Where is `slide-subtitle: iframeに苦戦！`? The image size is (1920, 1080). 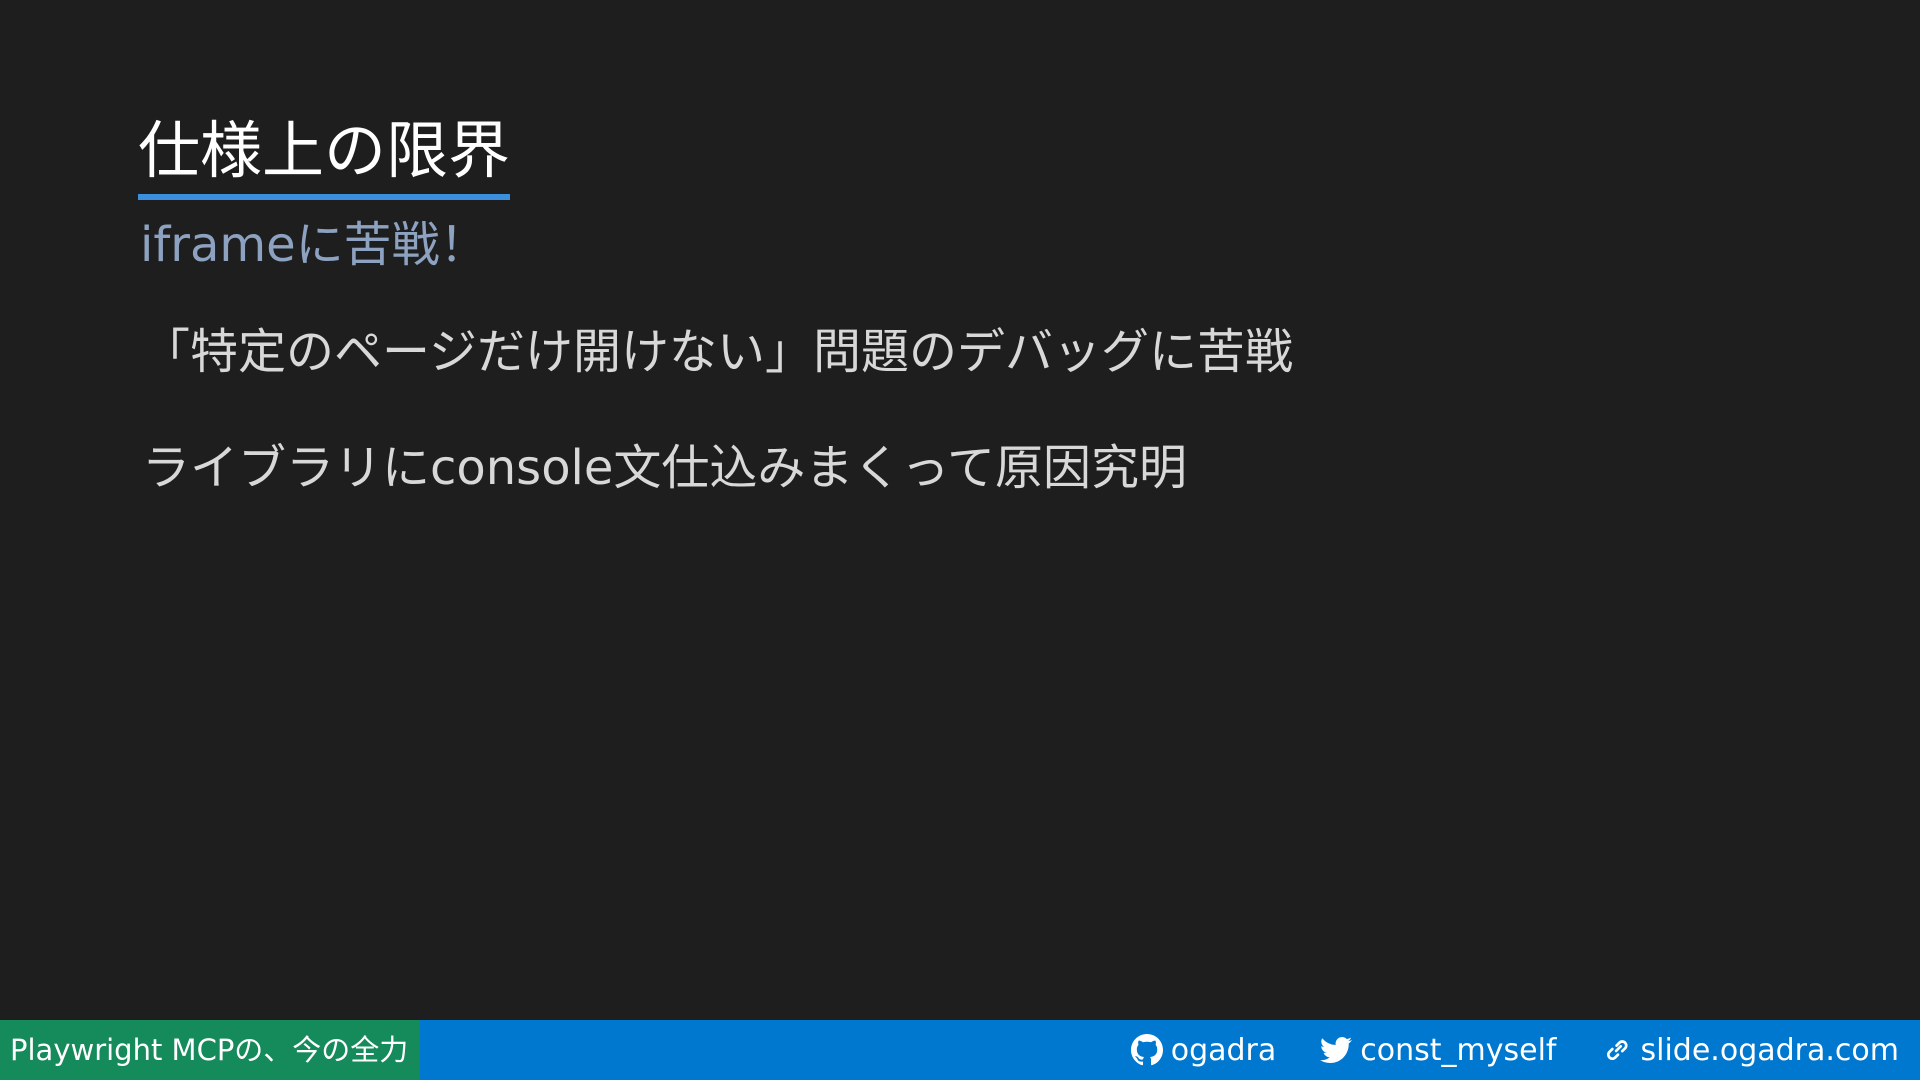
slide-subtitle: iframeに苦戦！ is located at coordinates (314, 245).